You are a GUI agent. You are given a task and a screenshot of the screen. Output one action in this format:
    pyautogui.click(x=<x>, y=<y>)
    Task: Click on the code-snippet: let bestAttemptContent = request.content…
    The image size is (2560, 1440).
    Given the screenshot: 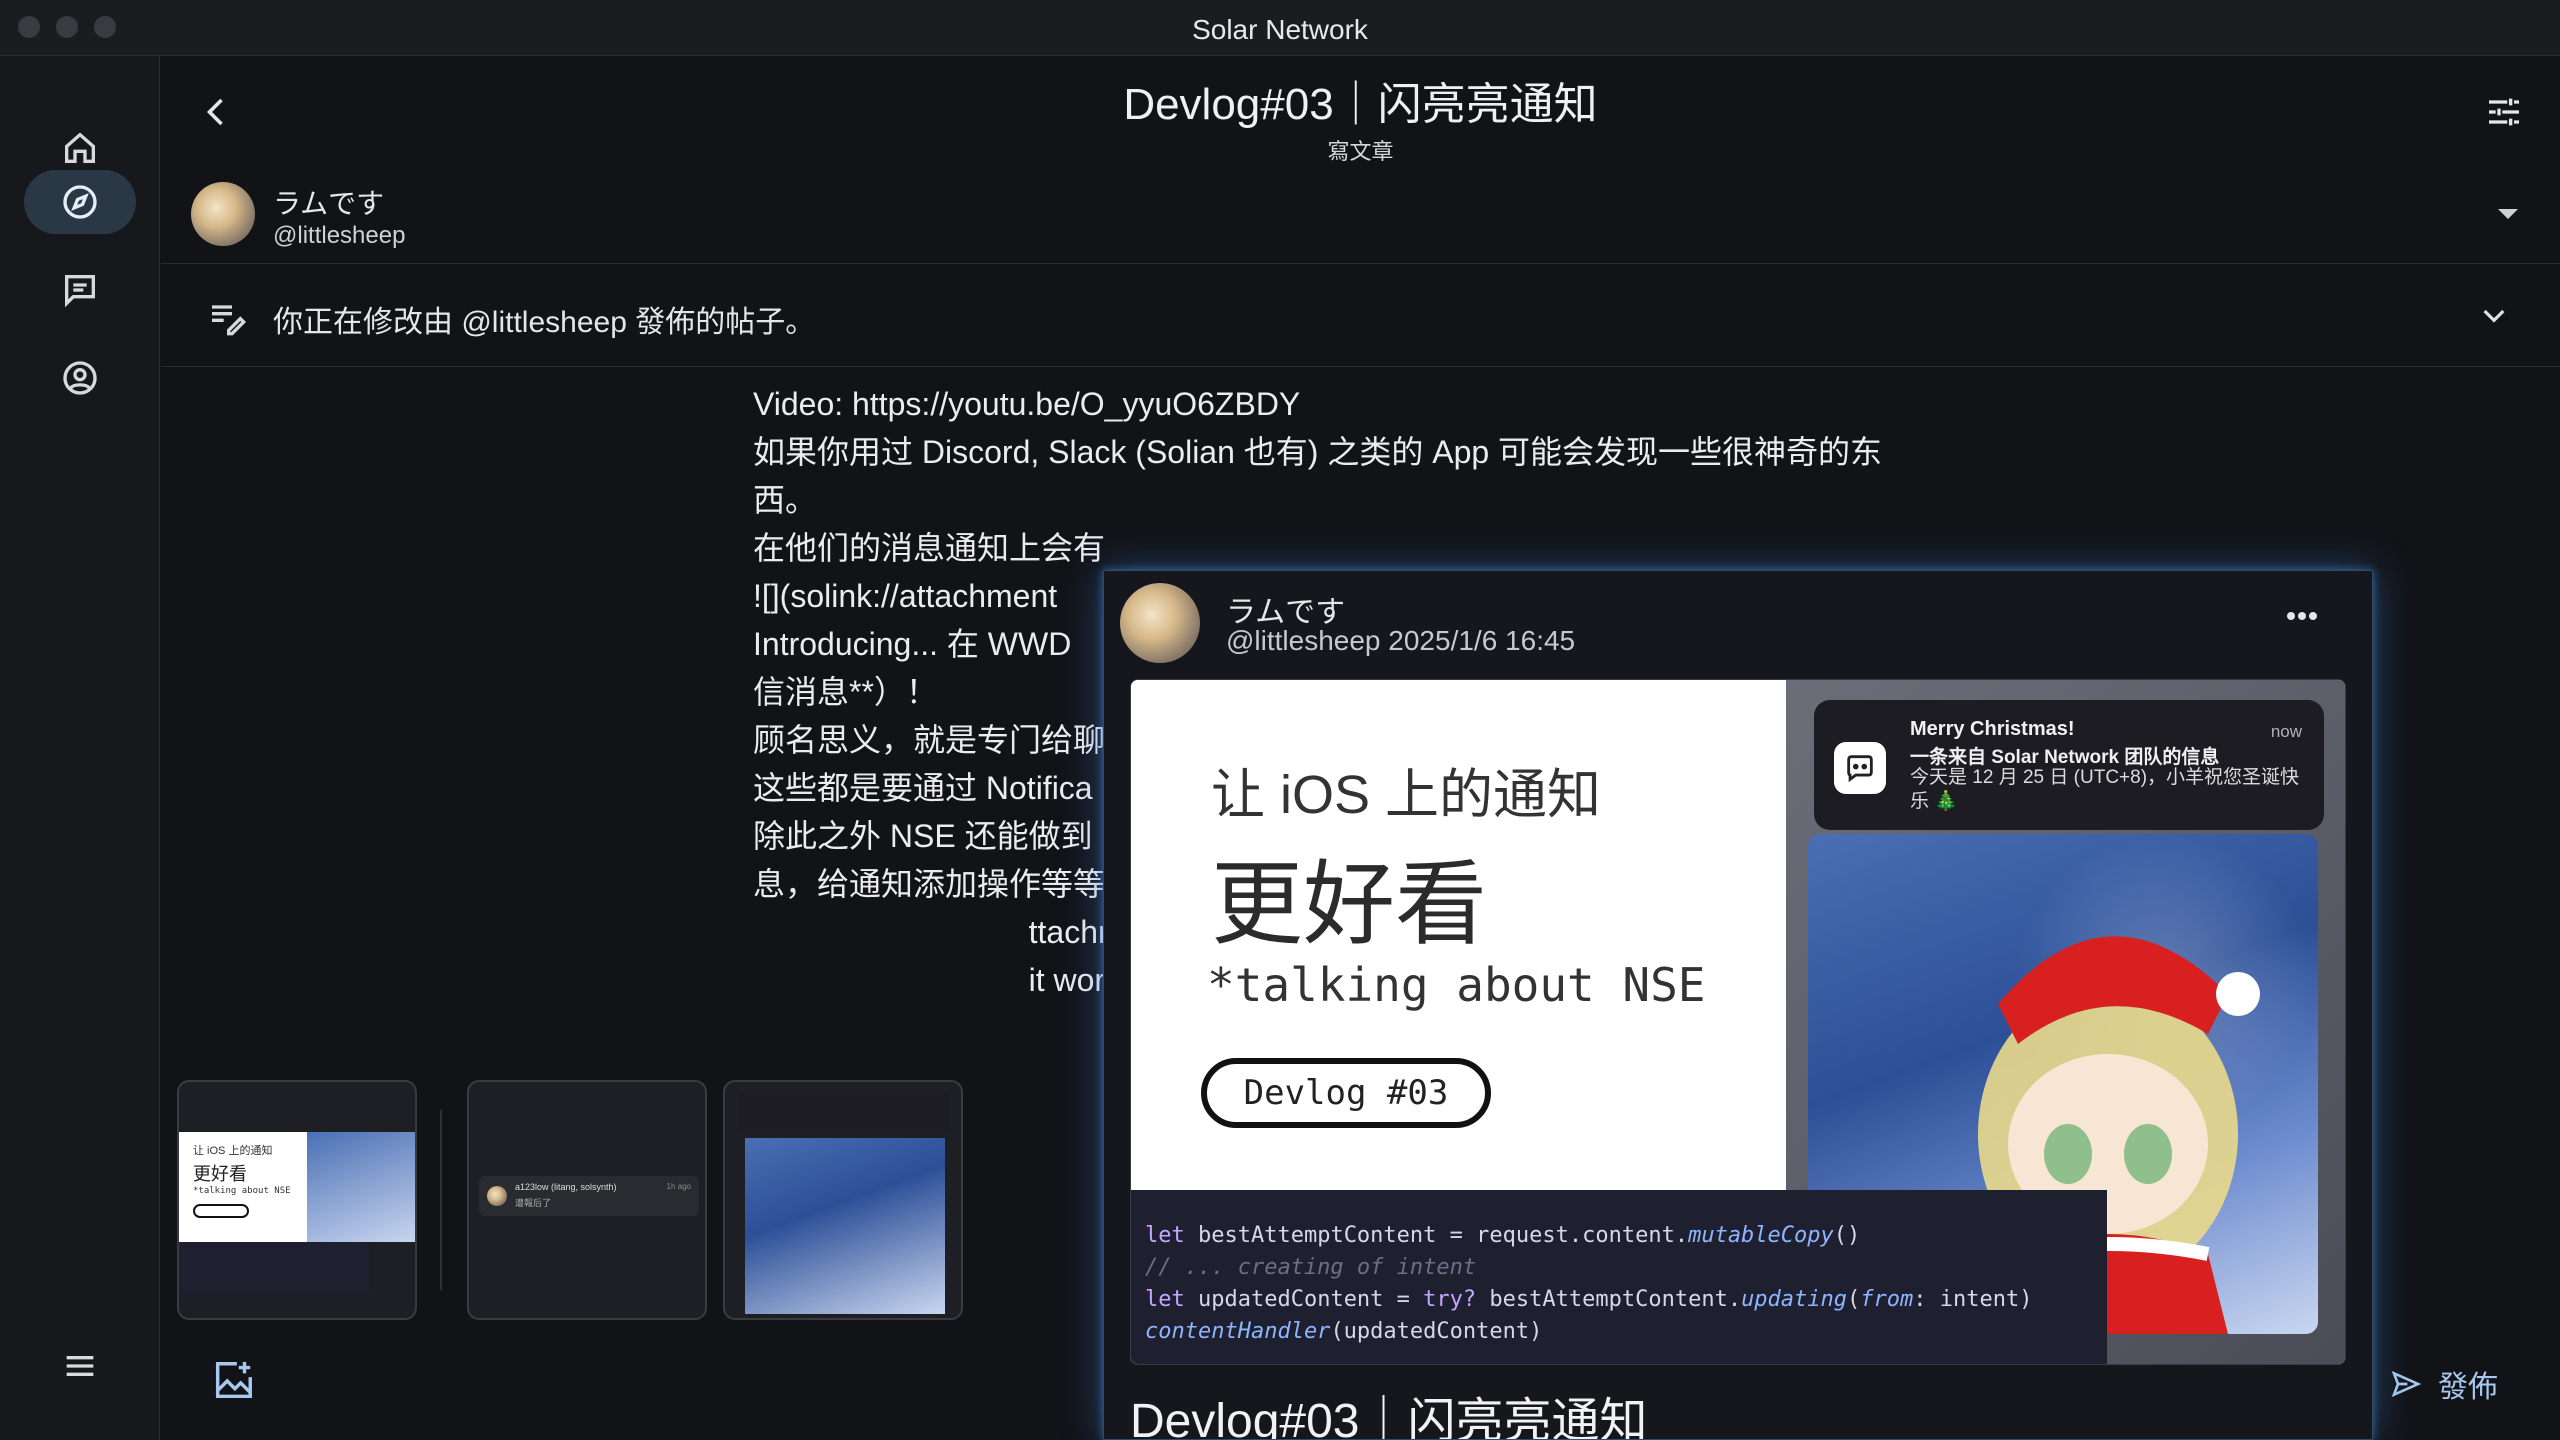 What is the action you would take?
    pyautogui.click(x=1619, y=1277)
    